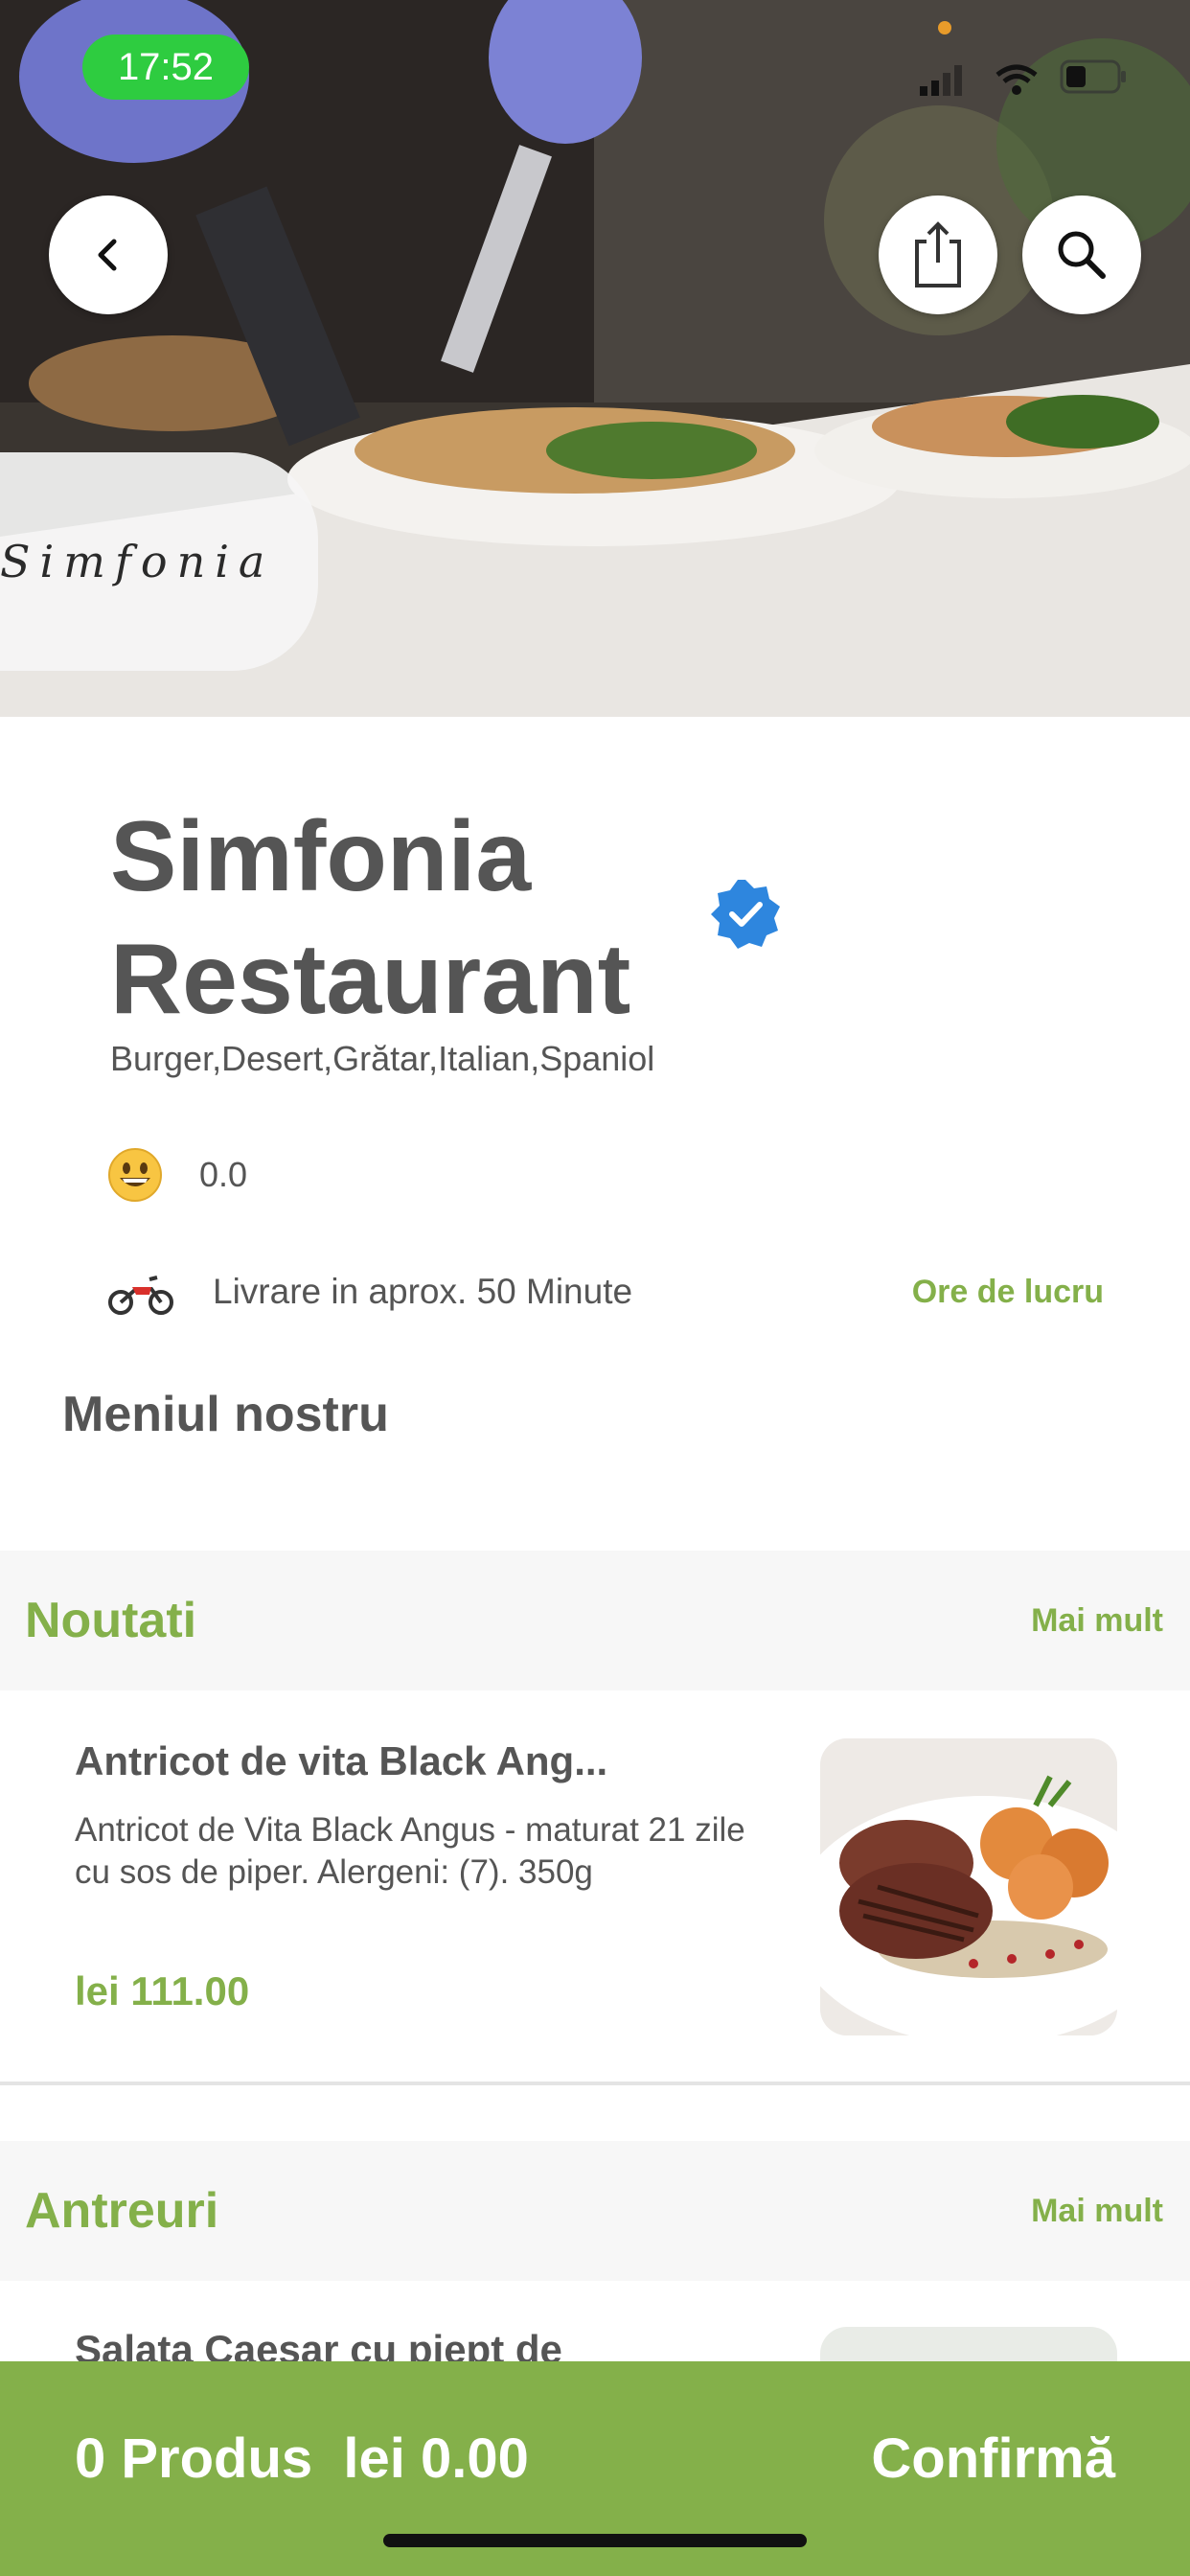 This screenshot has height=2576, width=1190. I want to click on search-button, so click(1081, 255).